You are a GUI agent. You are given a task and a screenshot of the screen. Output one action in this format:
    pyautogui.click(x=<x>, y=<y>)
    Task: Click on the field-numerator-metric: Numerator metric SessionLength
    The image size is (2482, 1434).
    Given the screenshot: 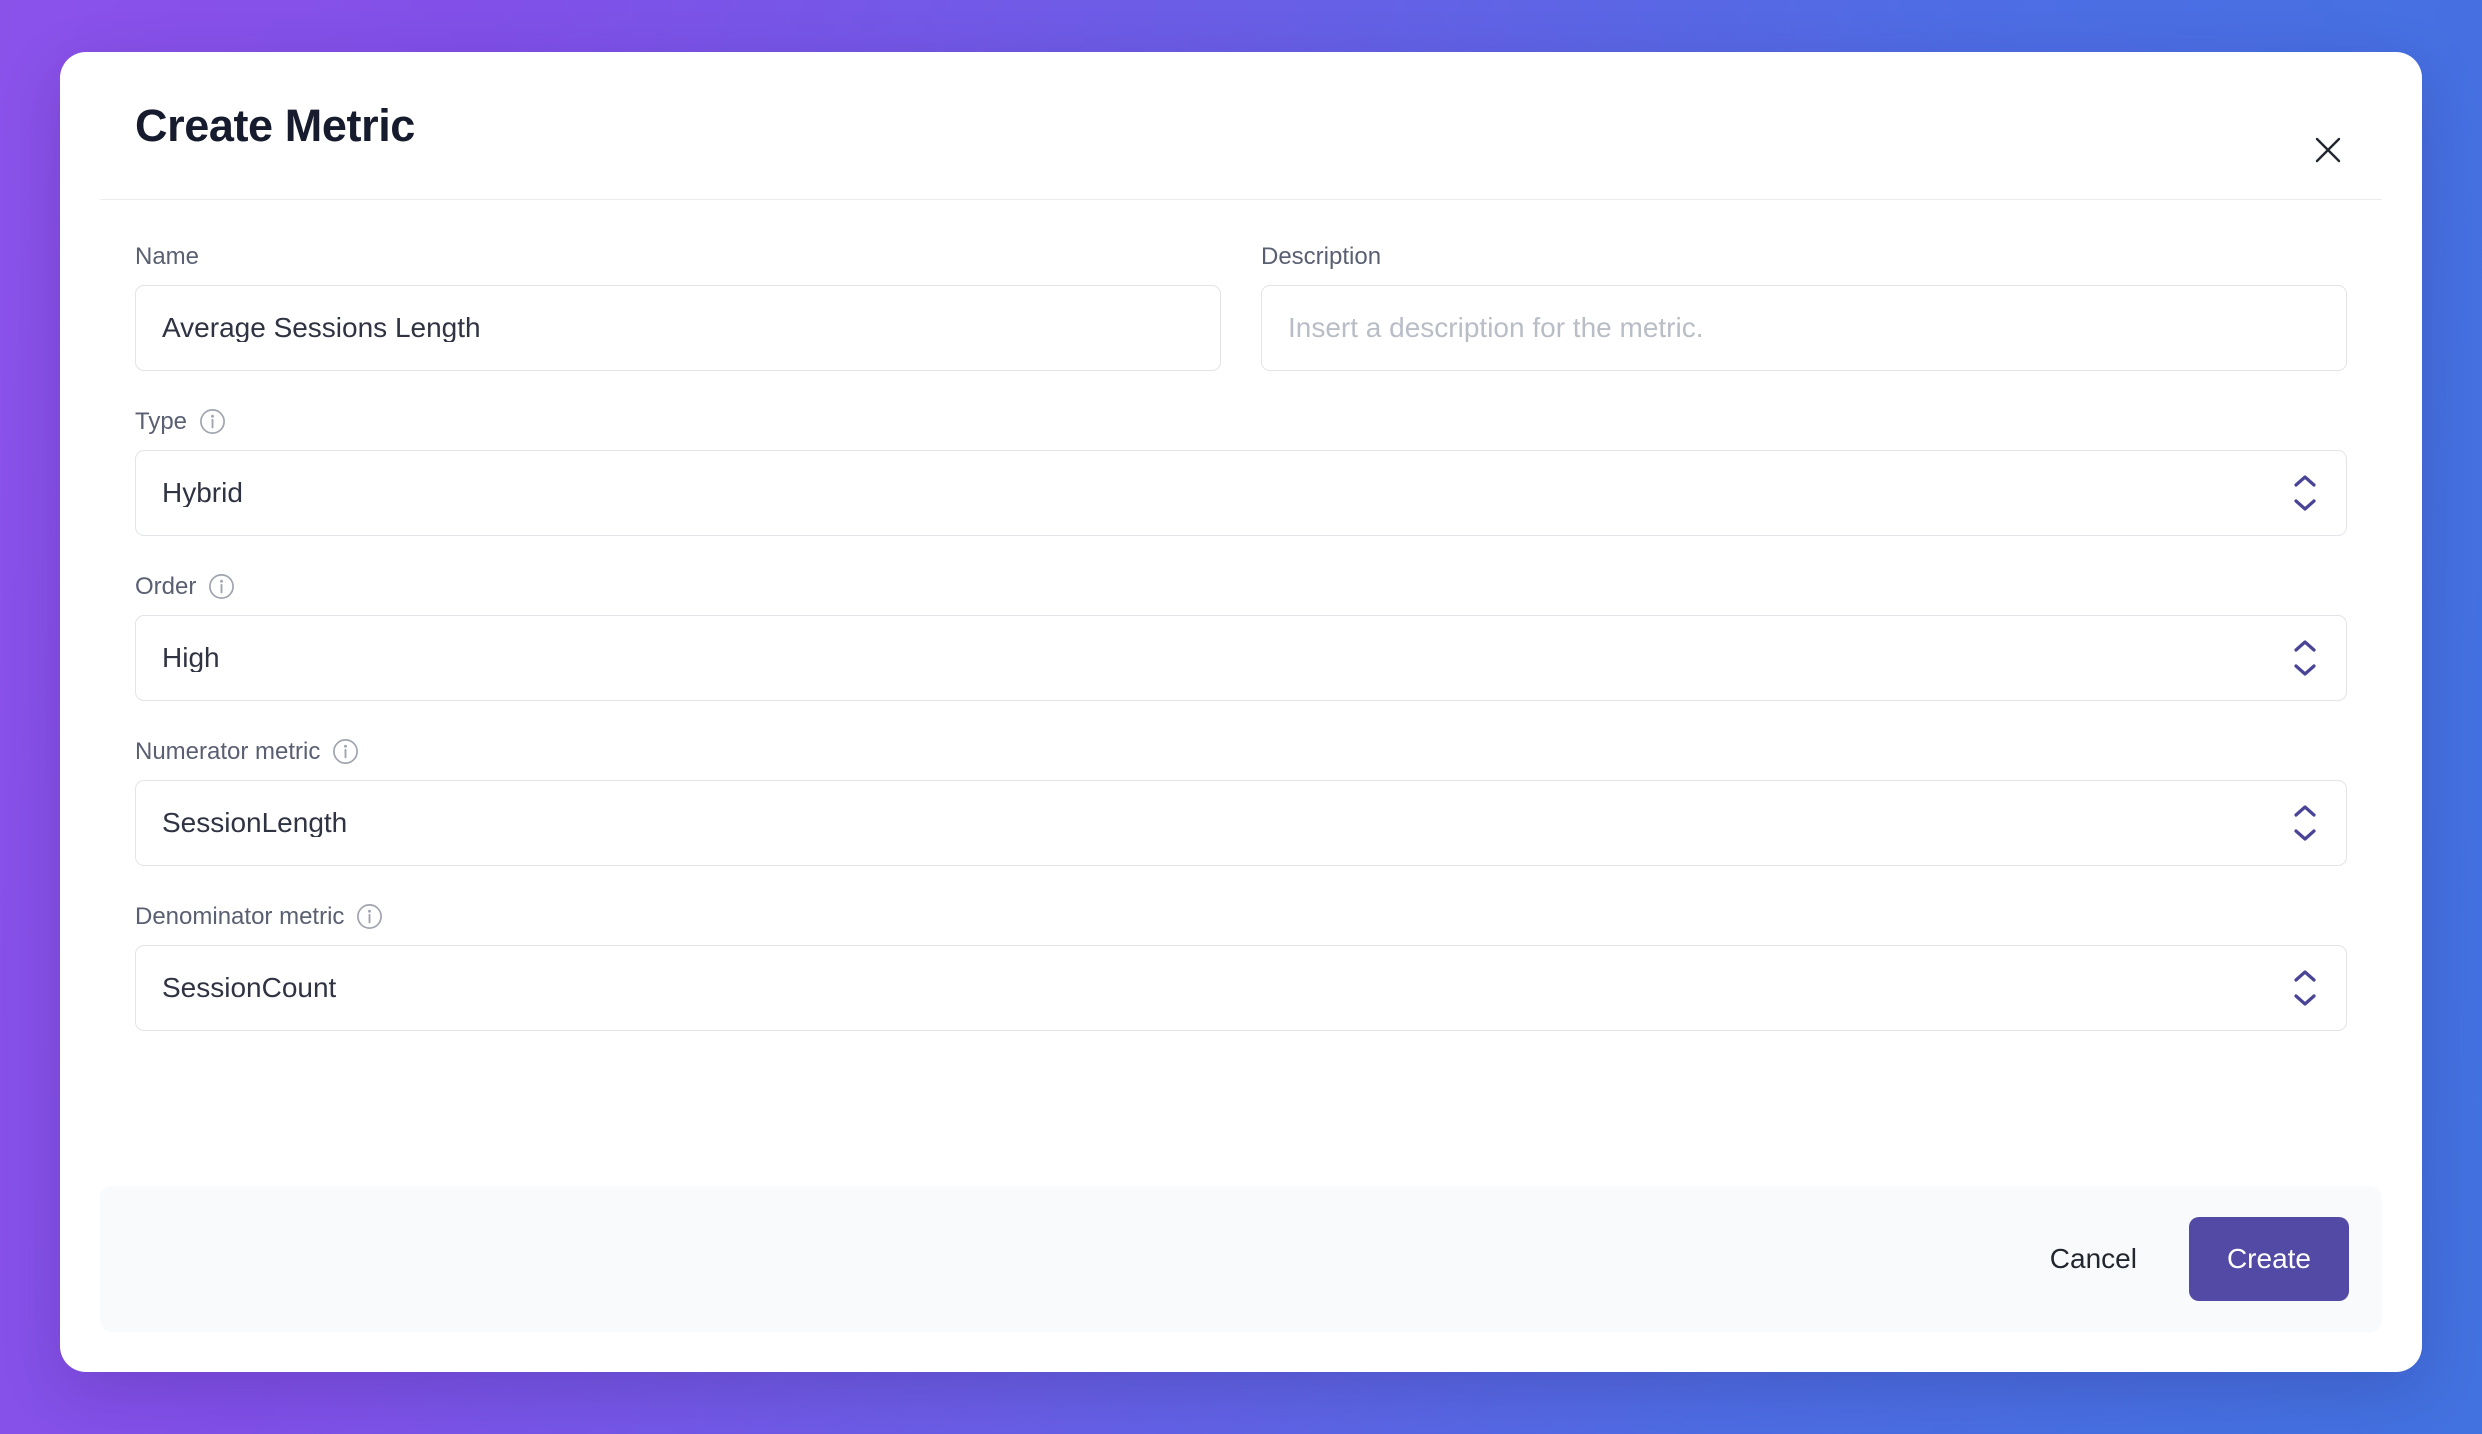 What is the action you would take?
    pyautogui.click(x=1241, y=802)
    